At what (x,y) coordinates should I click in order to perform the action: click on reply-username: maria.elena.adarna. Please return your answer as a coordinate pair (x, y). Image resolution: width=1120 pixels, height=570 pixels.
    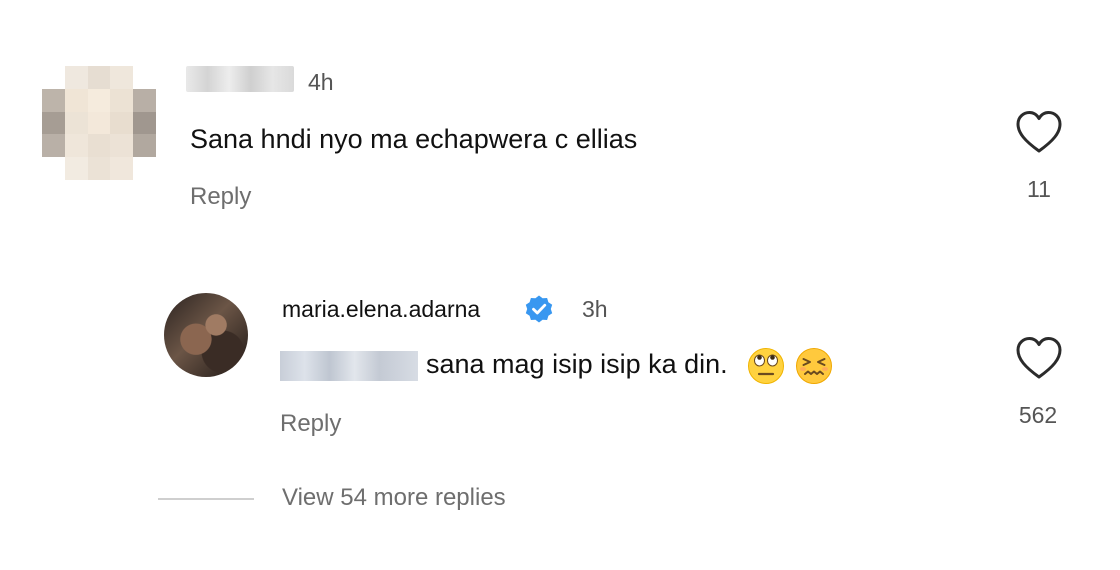
    Looking at the image, I should click on (381, 309).